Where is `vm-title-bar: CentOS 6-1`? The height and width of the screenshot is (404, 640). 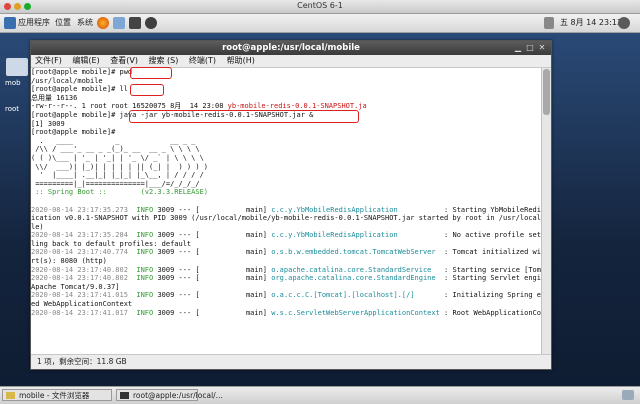 vm-title-bar: CentOS 6-1 is located at coordinates (320, 7).